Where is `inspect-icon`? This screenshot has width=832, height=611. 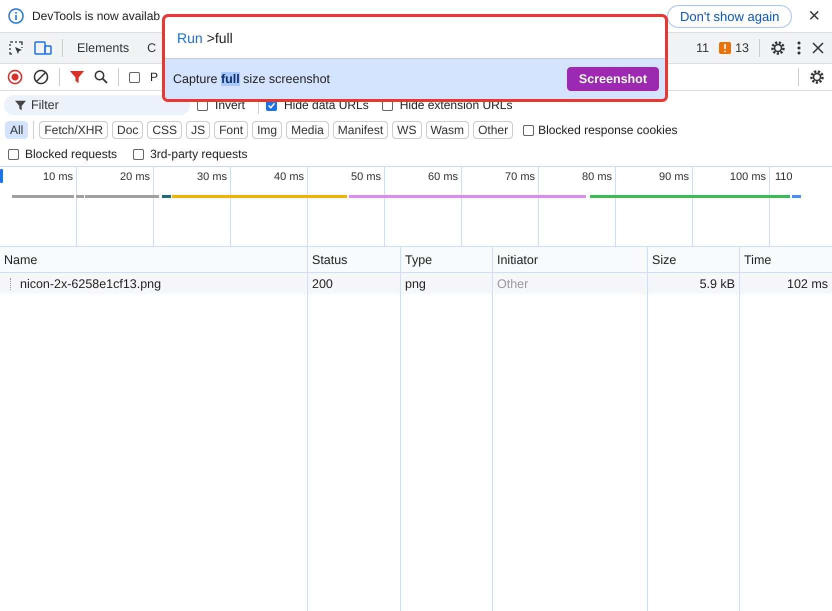
inspect-icon is located at coordinates (16, 48).